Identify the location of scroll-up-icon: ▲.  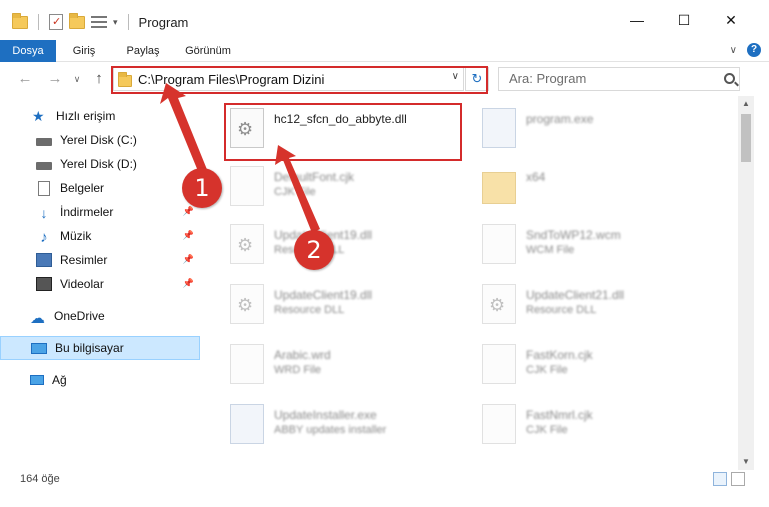
(746, 104).